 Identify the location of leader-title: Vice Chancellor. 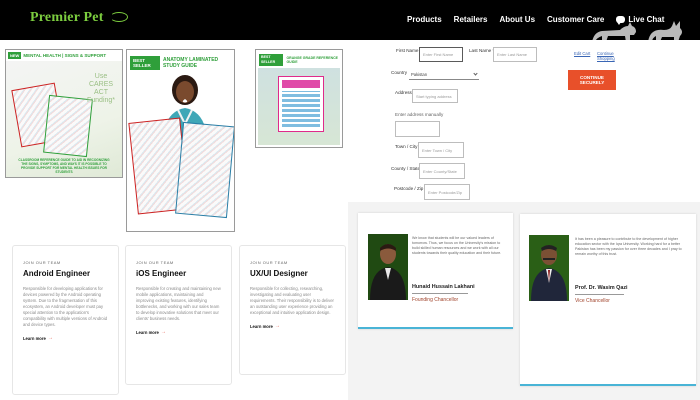
(592, 301).